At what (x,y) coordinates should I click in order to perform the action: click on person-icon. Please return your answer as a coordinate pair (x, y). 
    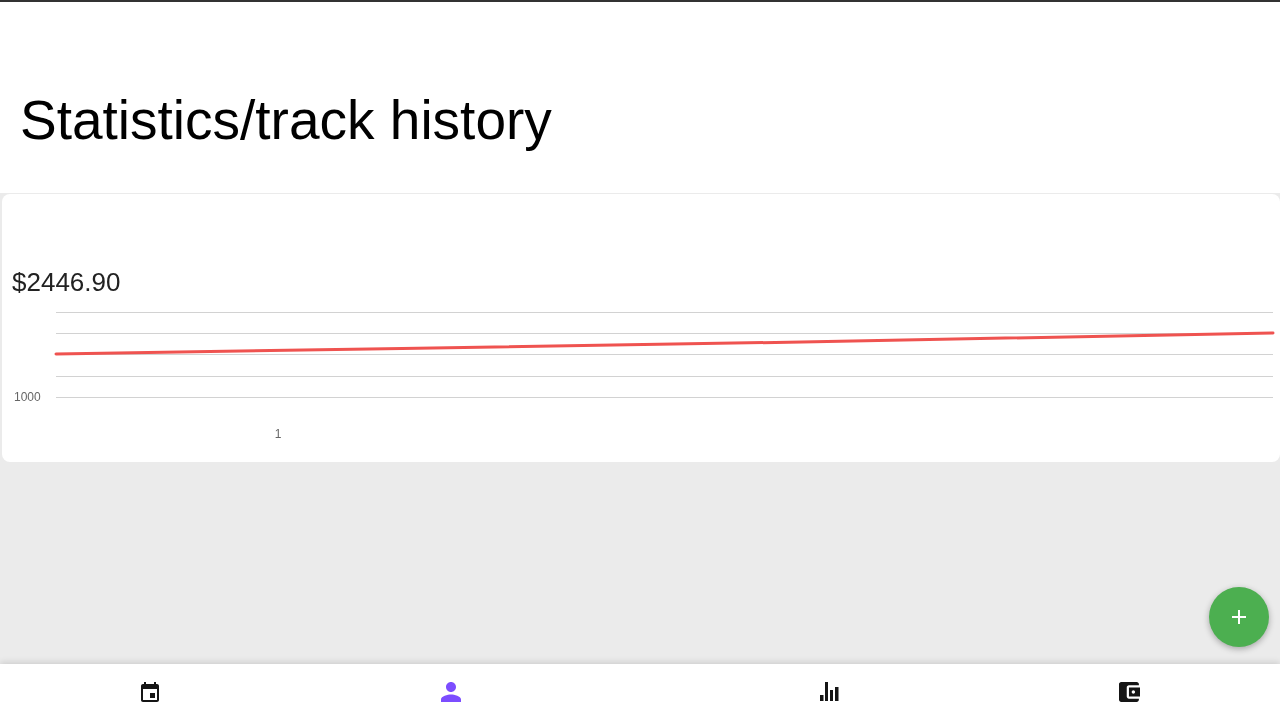
    Looking at the image, I should click on (450, 691).